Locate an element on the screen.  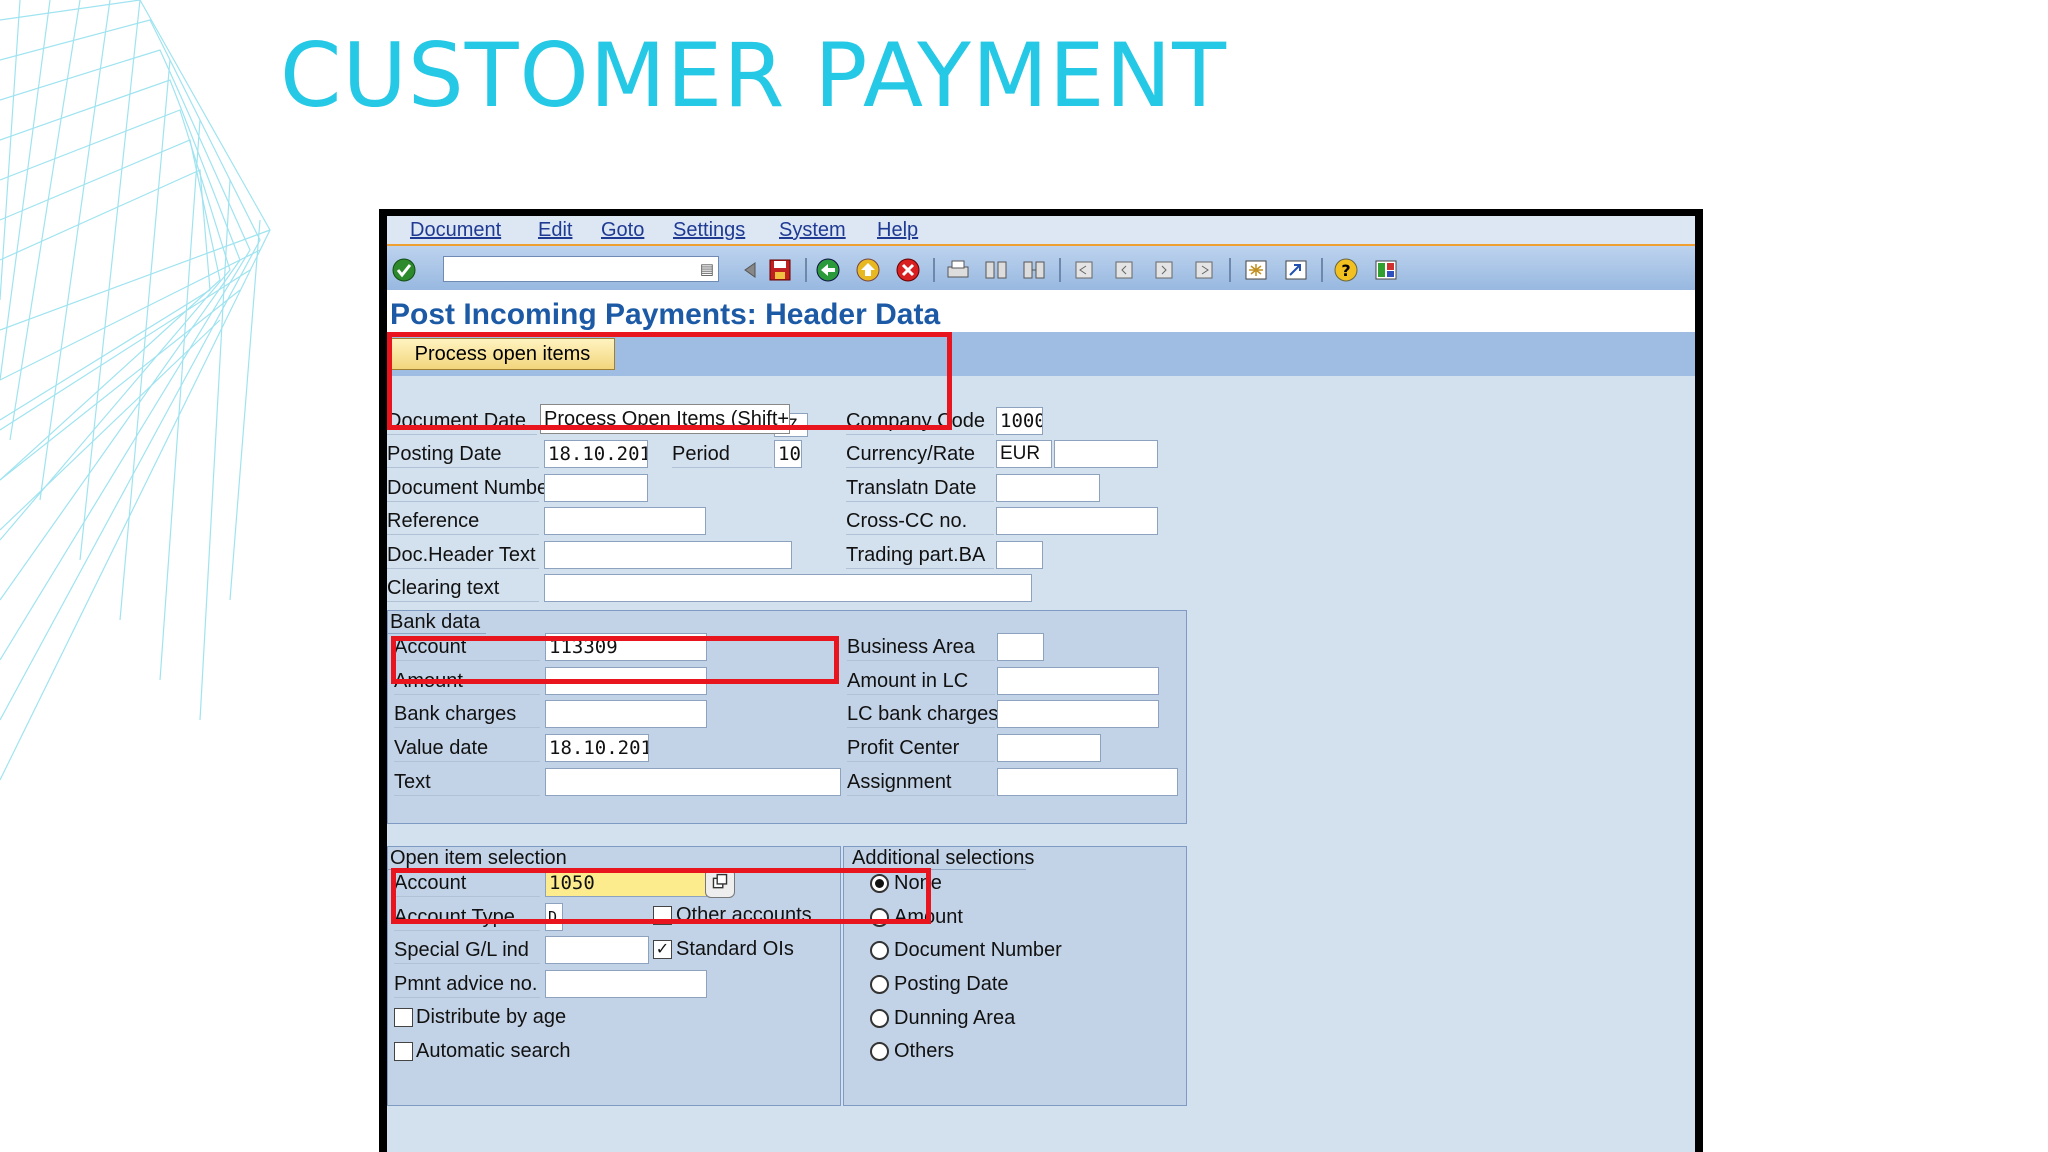
find-icon is located at coordinates (996, 270).